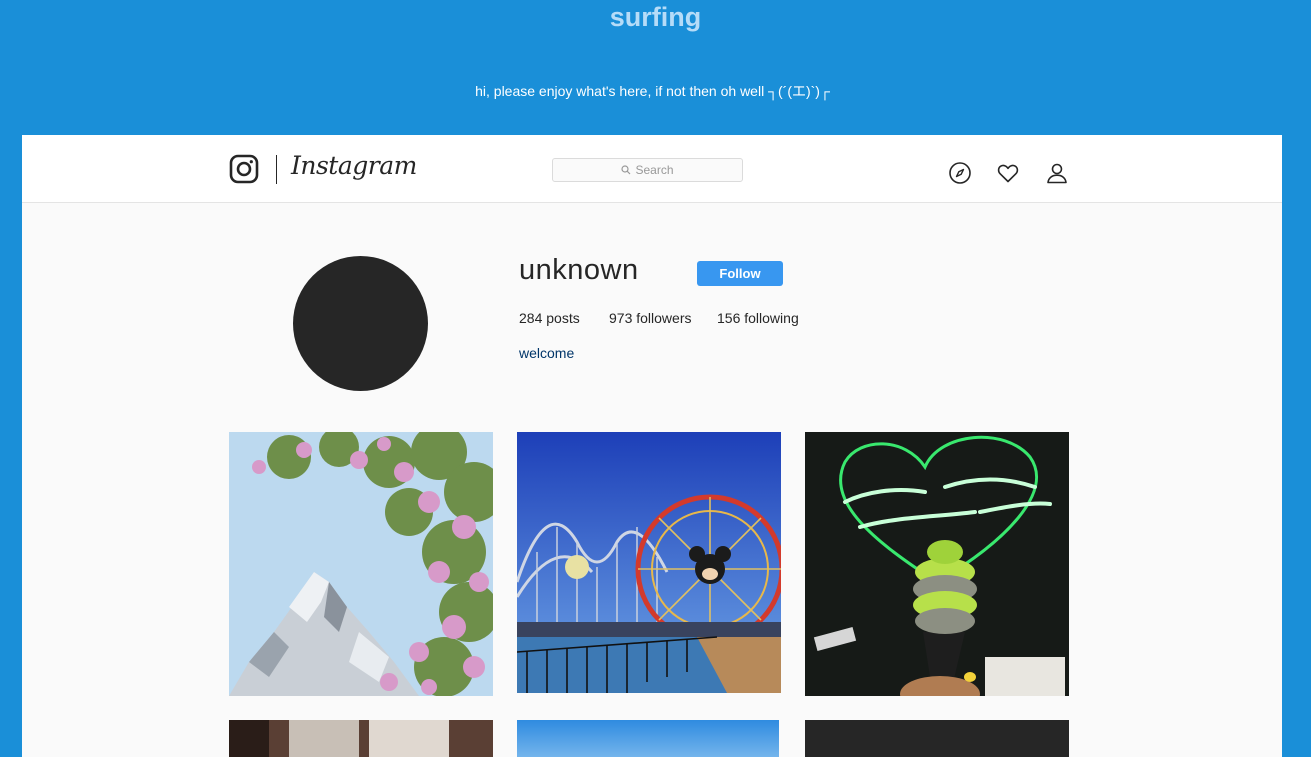 The width and height of the screenshot is (1311, 757). I want to click on followers-count: 973 followers, so click(650, 318).